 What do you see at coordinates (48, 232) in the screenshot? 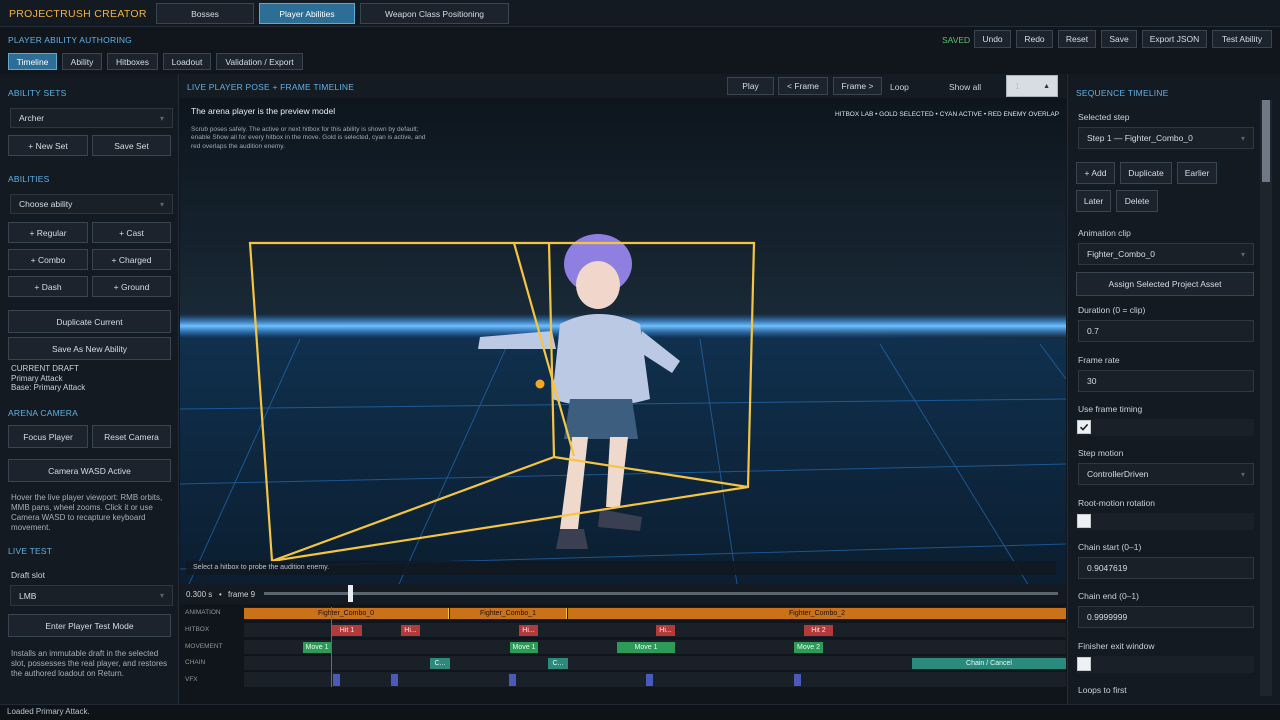
I see `add-regular-button: + Regular` at bounding box center [48, 232].